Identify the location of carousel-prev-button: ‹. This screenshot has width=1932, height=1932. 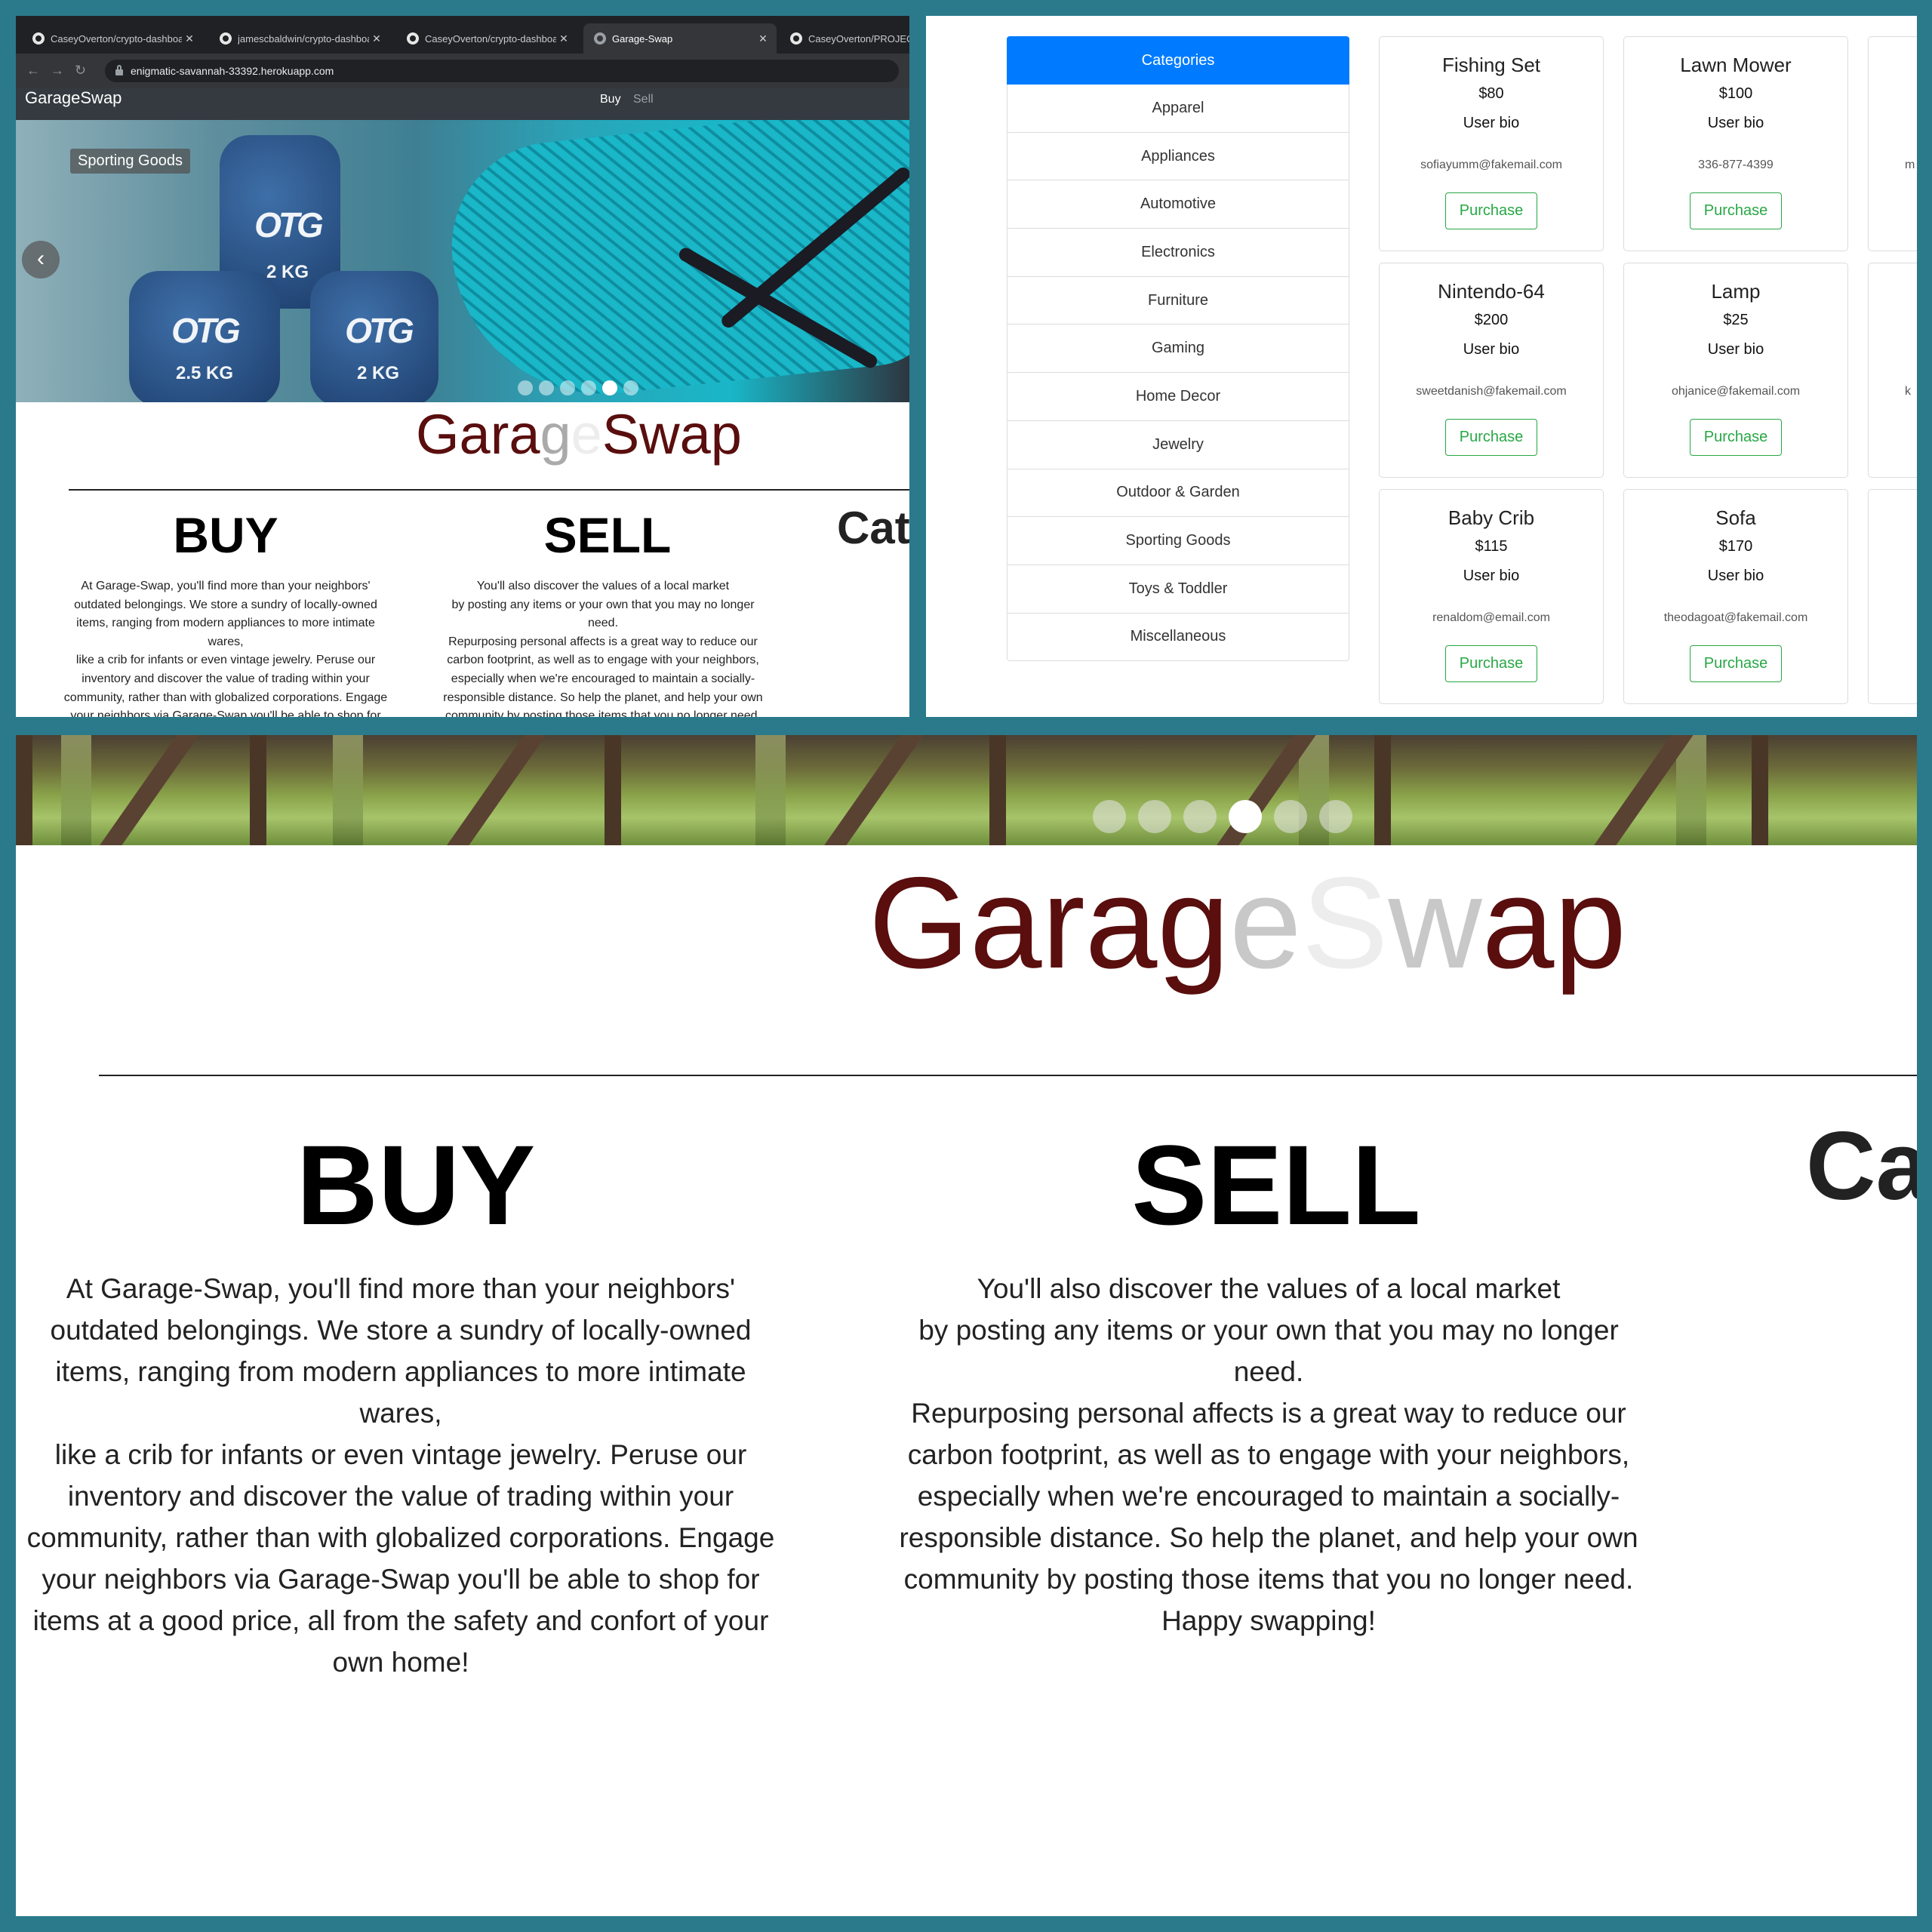
(41, 259).